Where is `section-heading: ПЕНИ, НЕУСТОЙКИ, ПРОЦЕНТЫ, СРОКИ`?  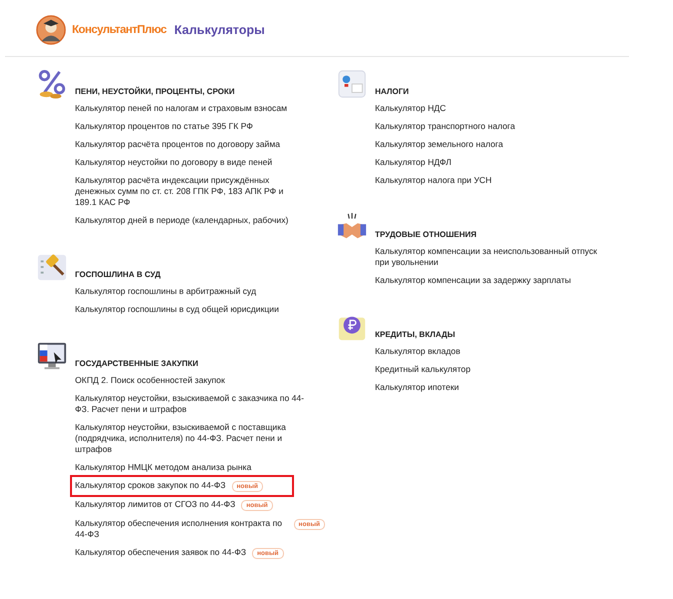
section-heading: ПЕНИ, НЕУСТОЙКИ, ПРОЦЕНТЫ, СРОКИ is located at coordinates (155, 92).